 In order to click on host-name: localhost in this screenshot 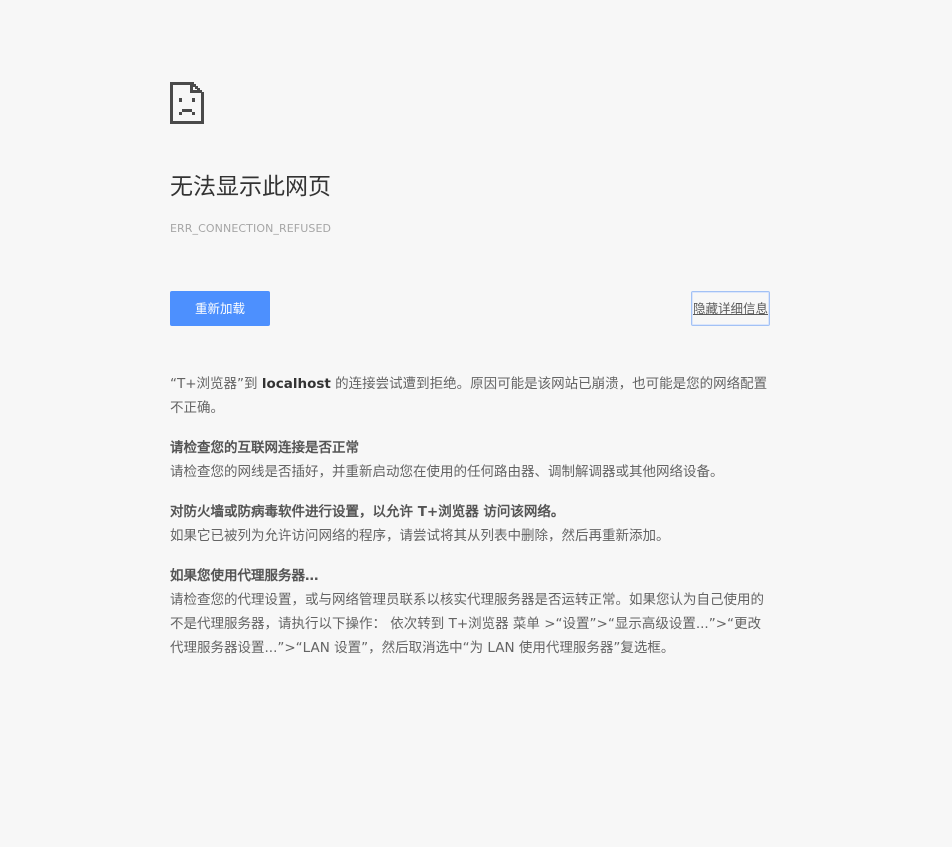, I will do `click(296, 384)`.